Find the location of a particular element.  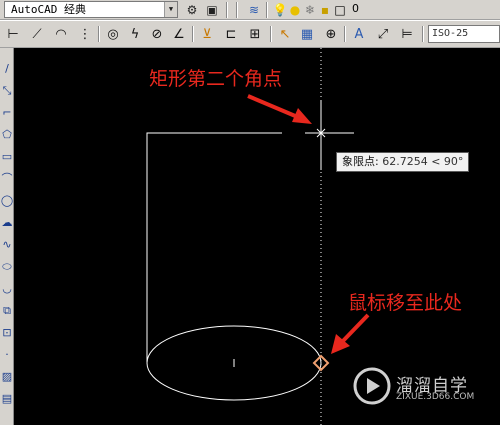

annotation-arrowhead is located at coordinates (302, 116).